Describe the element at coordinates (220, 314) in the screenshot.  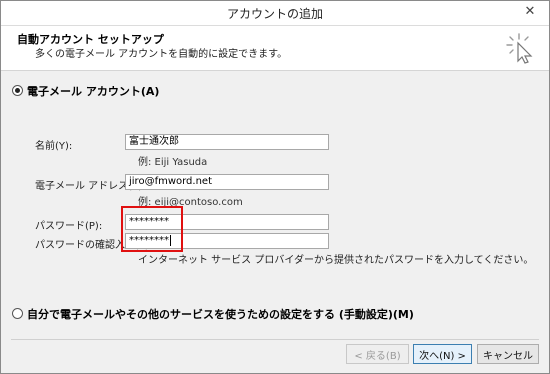
I see `manual-setup-radio-label: 自分で電子メールやその他のサービスを使うための設定をする (手動設定)(M)` at that location.